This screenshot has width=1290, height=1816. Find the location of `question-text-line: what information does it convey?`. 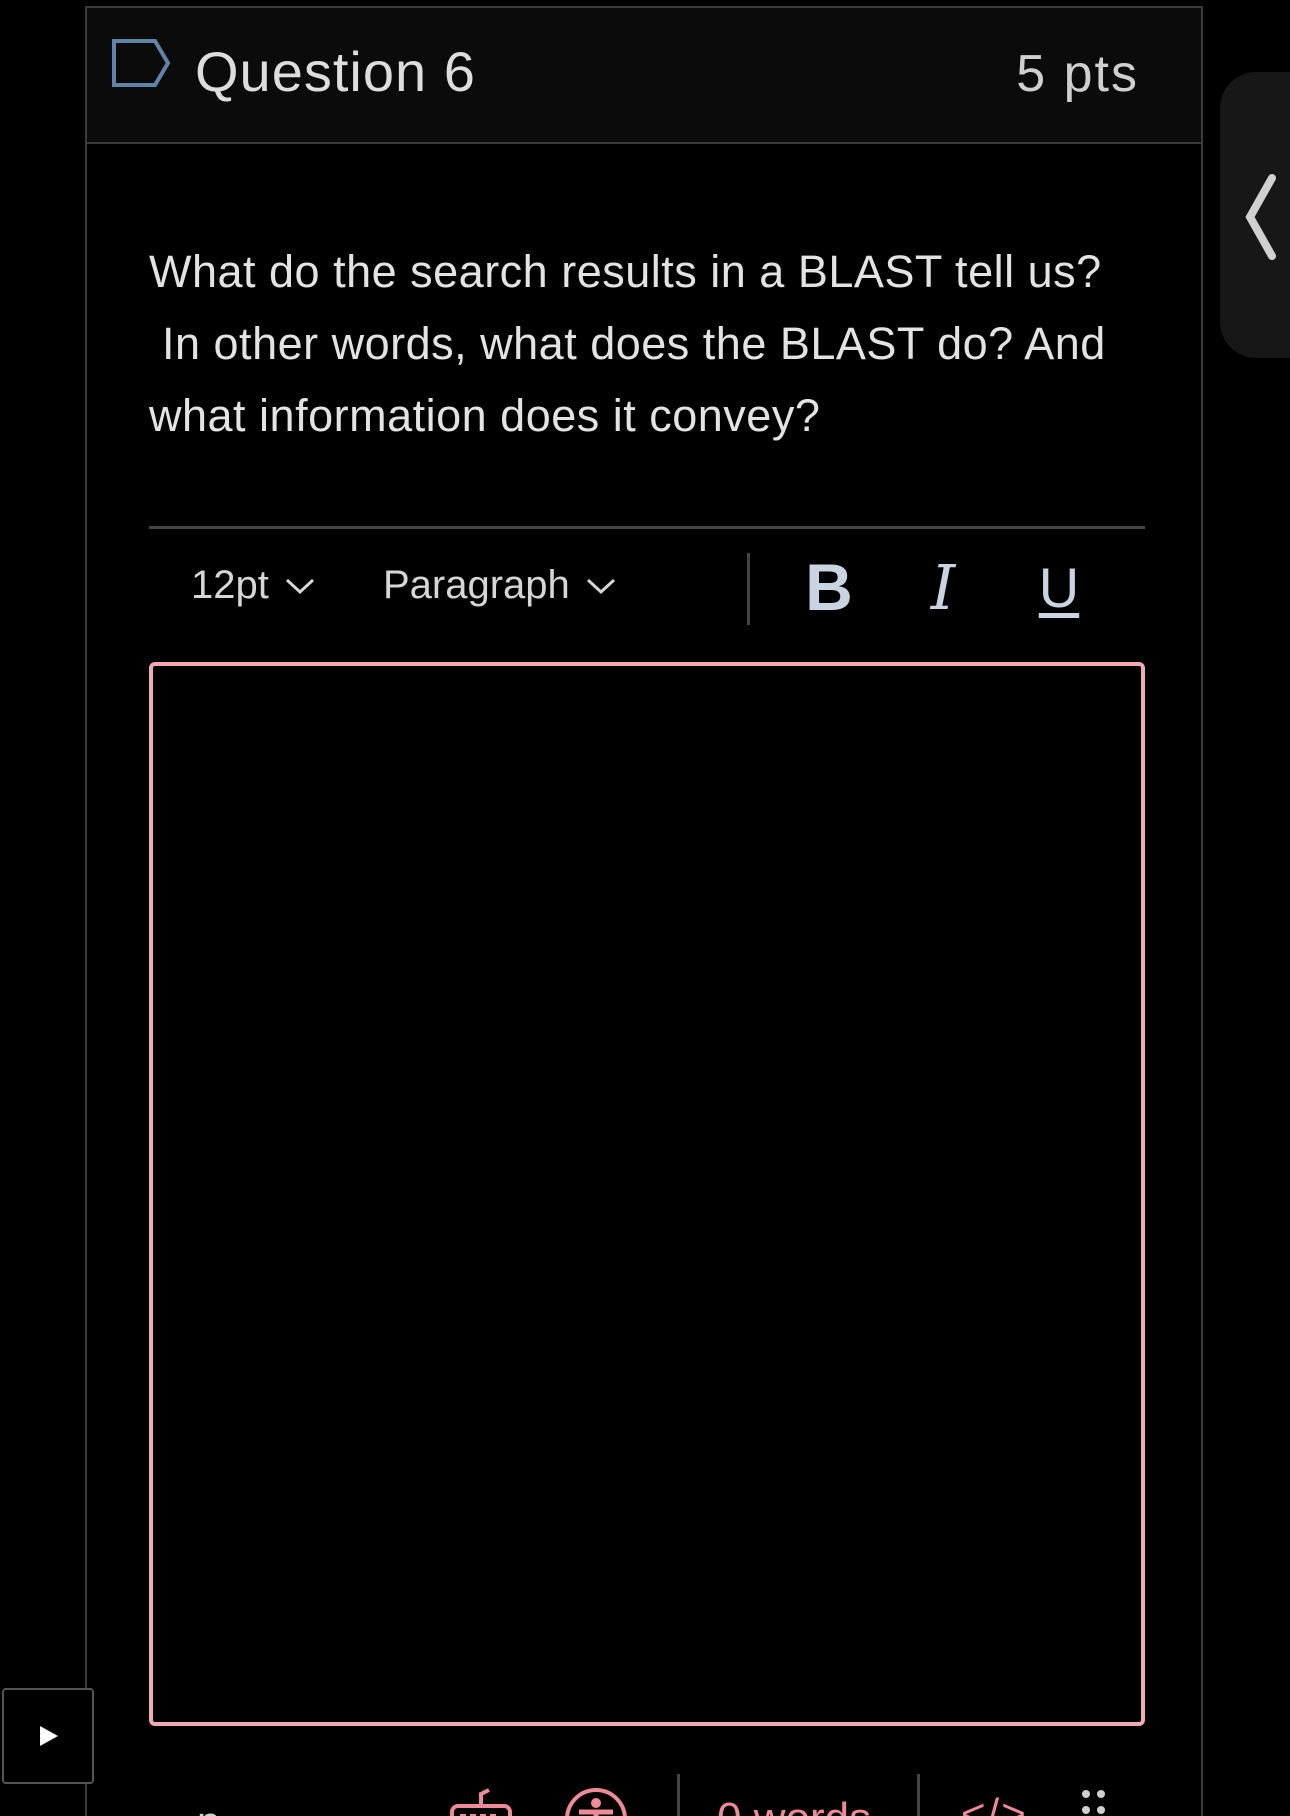

question-text-line: what information does it convey? is located at coordinates (485, 415).